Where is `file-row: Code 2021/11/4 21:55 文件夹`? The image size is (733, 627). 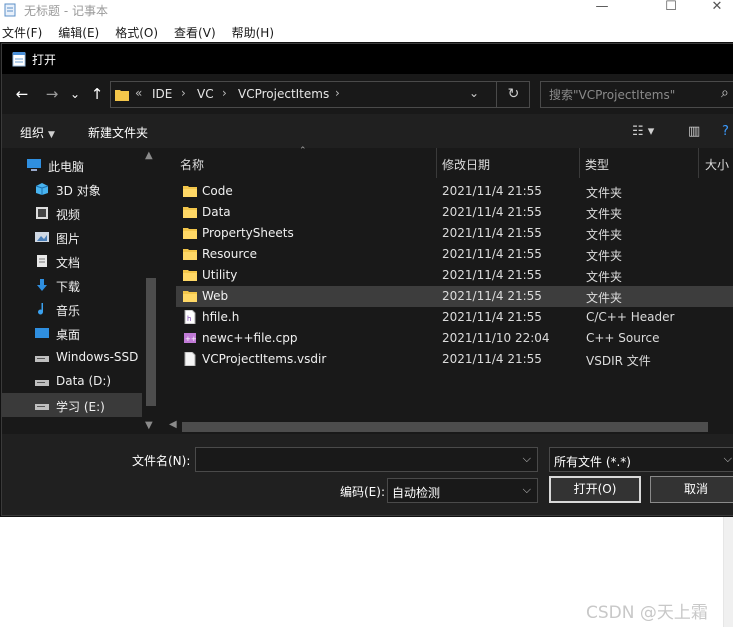 file-row: Code 2021/11/4 21:55 文件夹 is located at coordinates (454, 191).